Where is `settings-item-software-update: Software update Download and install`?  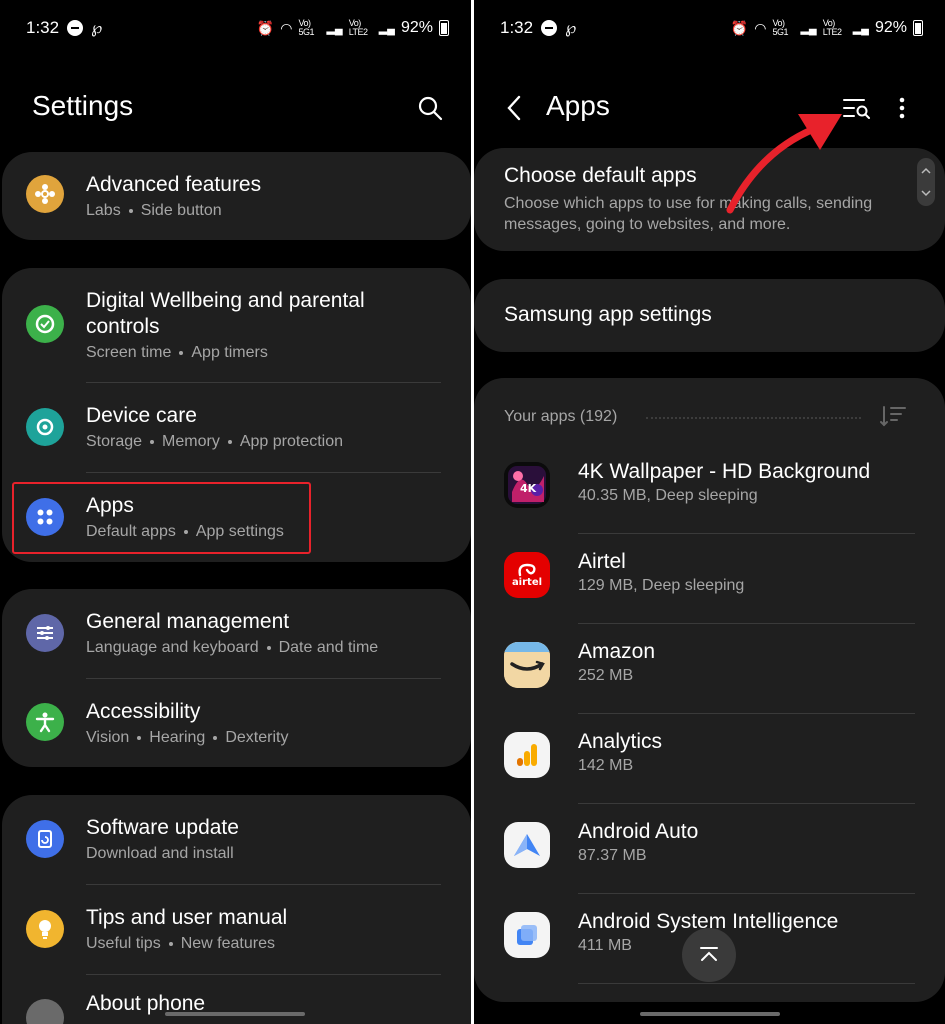
settings-item-software-update: Software update Download and install is located at coordinates (236, 839).